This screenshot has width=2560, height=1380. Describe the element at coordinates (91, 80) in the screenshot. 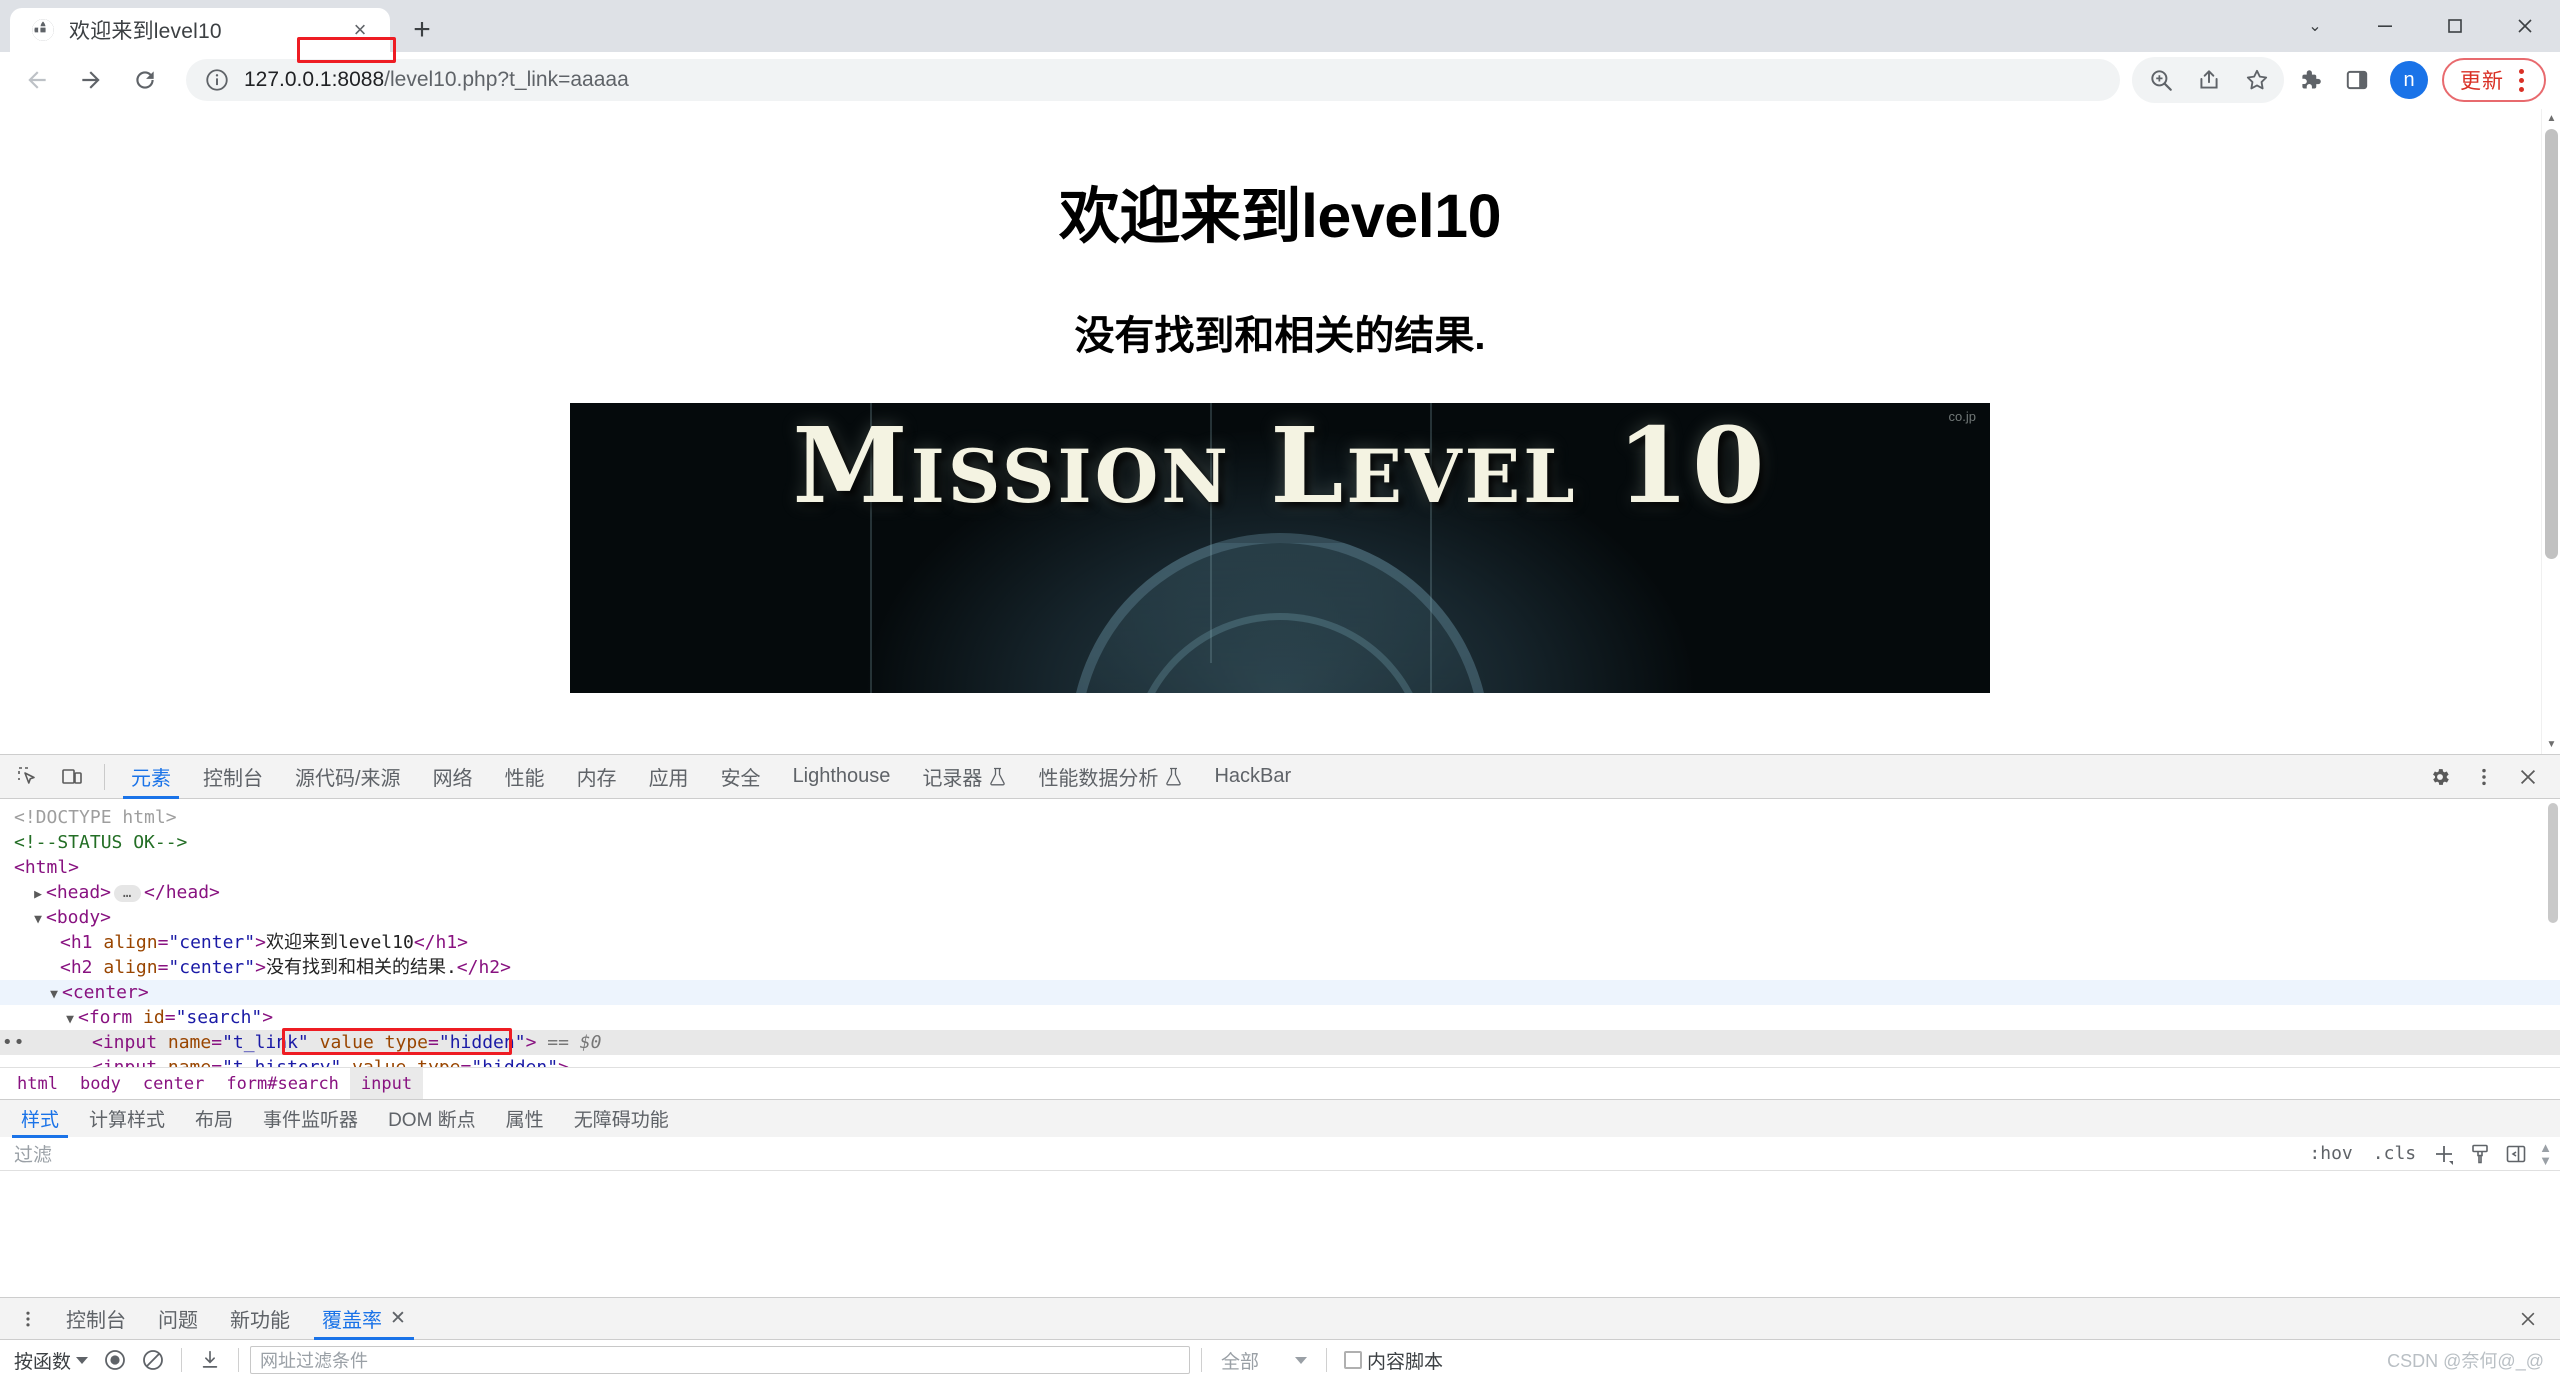

I see `forward-icon` at that location.